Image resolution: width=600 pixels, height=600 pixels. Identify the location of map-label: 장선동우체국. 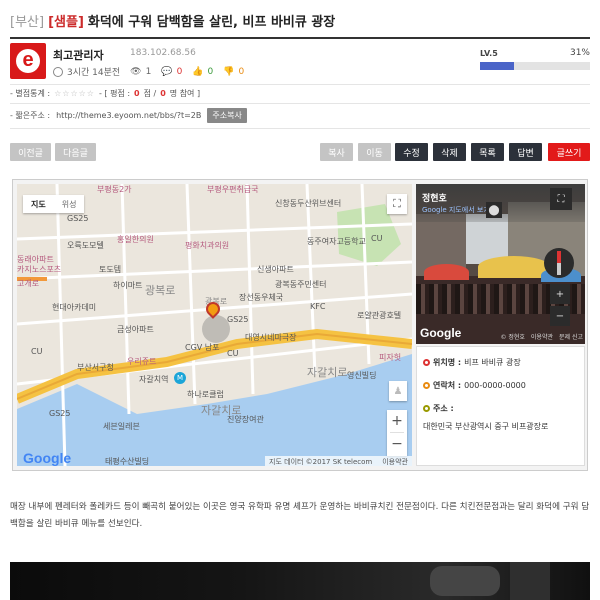
(261, 297).